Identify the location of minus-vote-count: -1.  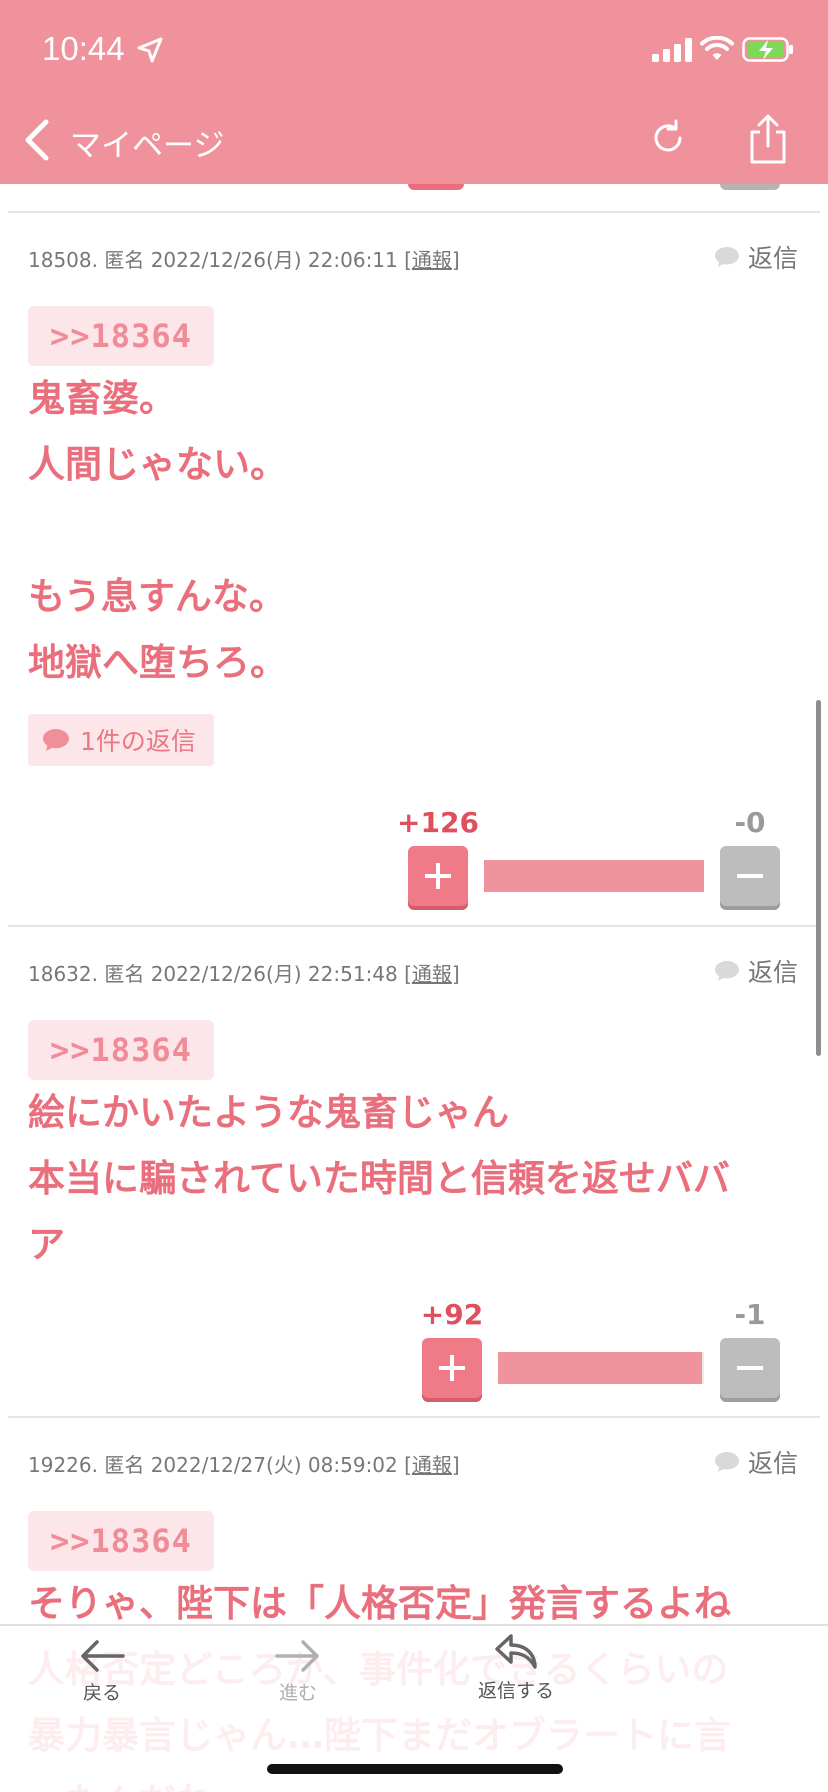
(750, 1314).